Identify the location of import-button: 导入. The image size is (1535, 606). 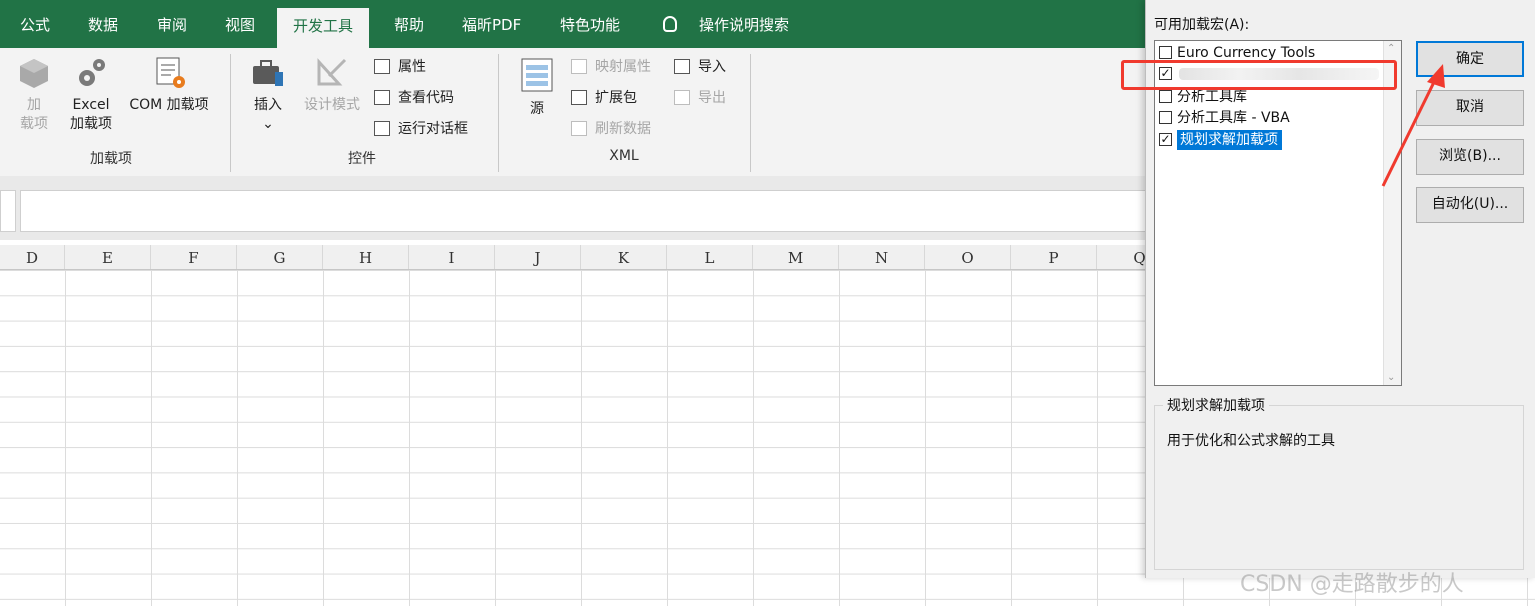
(700, 67).